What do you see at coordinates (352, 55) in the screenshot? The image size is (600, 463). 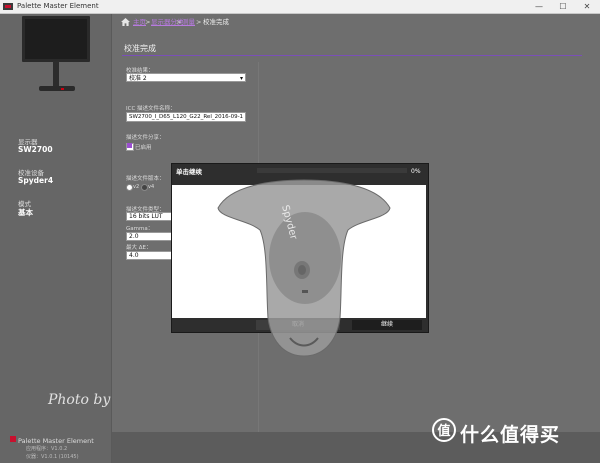 I see `title-divider` at bounding box center [352, 55].